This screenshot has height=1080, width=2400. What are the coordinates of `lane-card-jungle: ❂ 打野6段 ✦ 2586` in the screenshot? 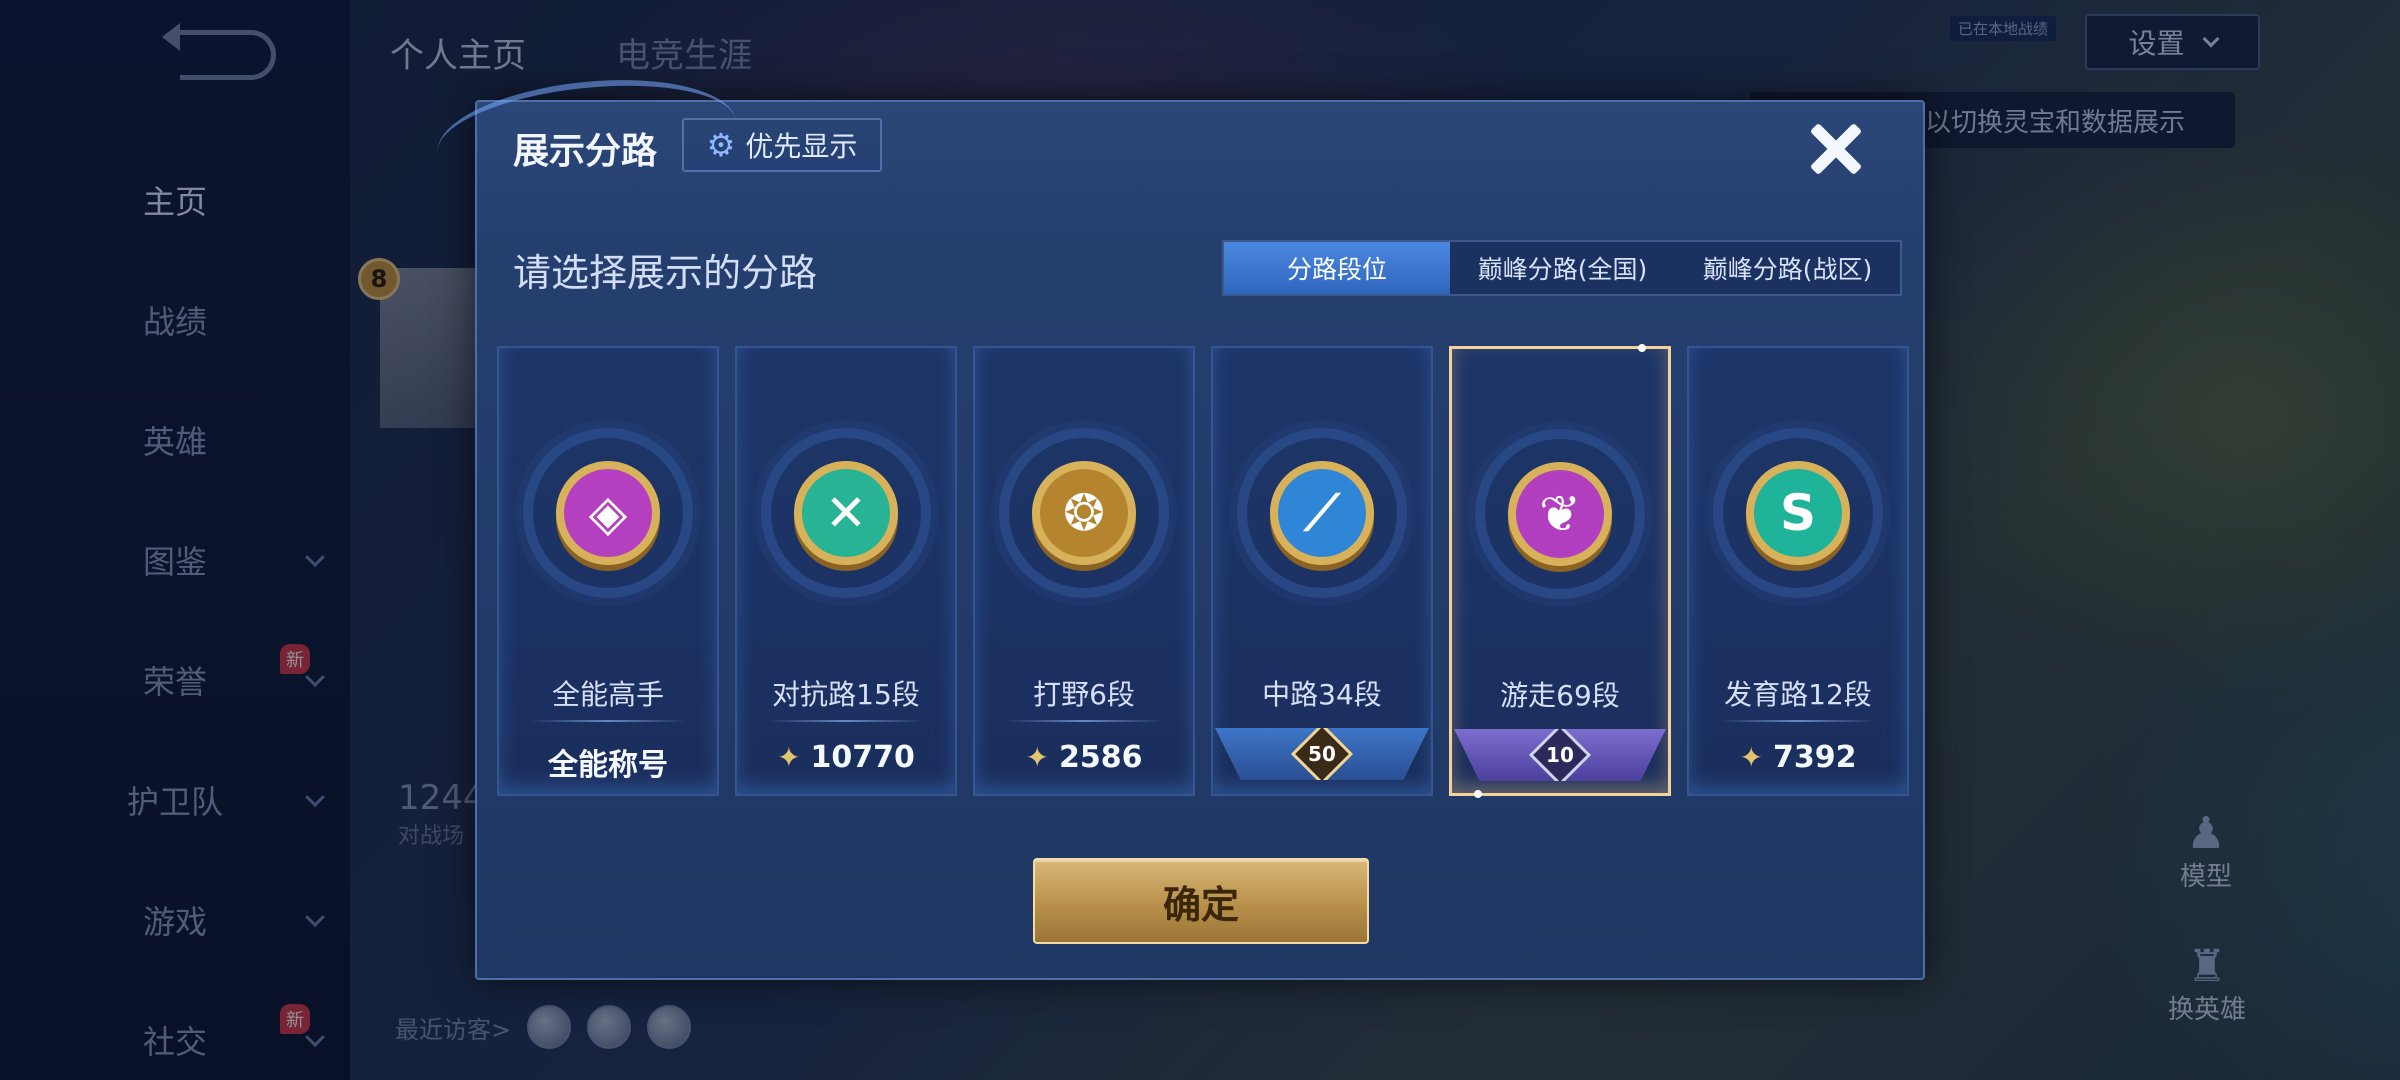 It's located at (1084, 571).